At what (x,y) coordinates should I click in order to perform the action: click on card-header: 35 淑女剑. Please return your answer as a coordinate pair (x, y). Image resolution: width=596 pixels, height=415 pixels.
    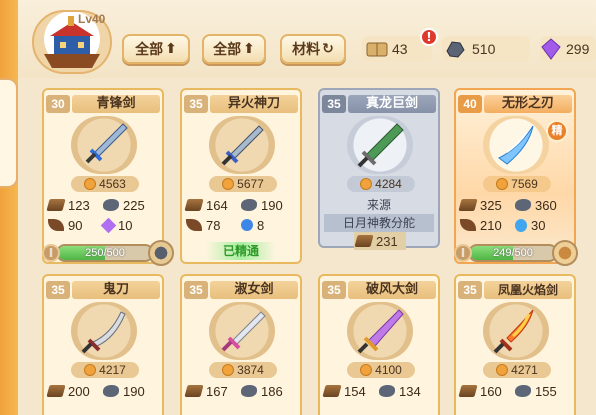
    Looking at the image, I should click on (241, 290).